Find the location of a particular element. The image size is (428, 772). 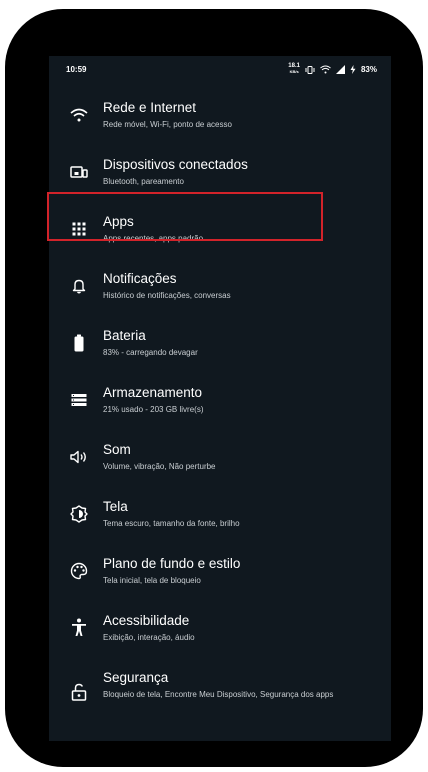

wifi-status-icon is located at coordinates (325, 69).